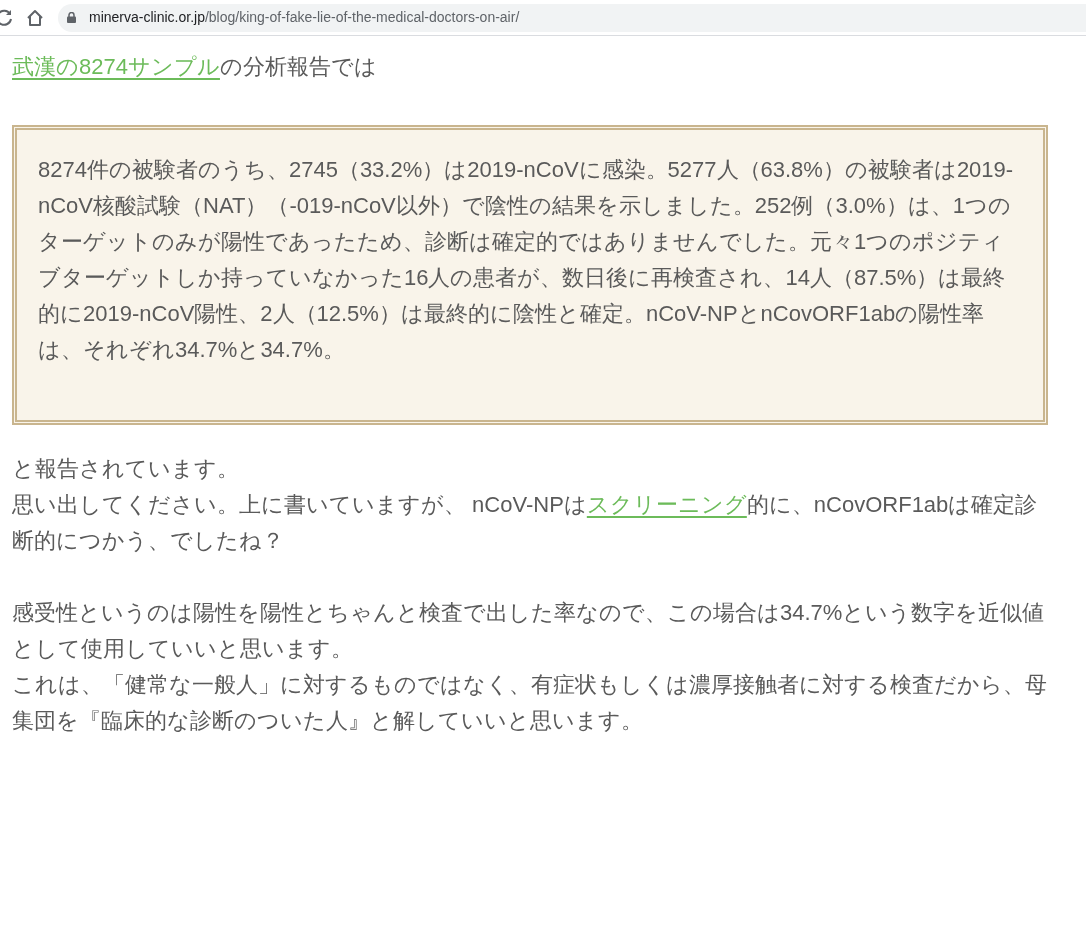  Describe the element at coordinates (529, 631) in the screenshot. I see `paragraph-text: 感受性というのは陽性を陽性とちゃんと検査で出した率なので、この場合は34.7%という数字を近似値として使用していいと思います。` at that location.